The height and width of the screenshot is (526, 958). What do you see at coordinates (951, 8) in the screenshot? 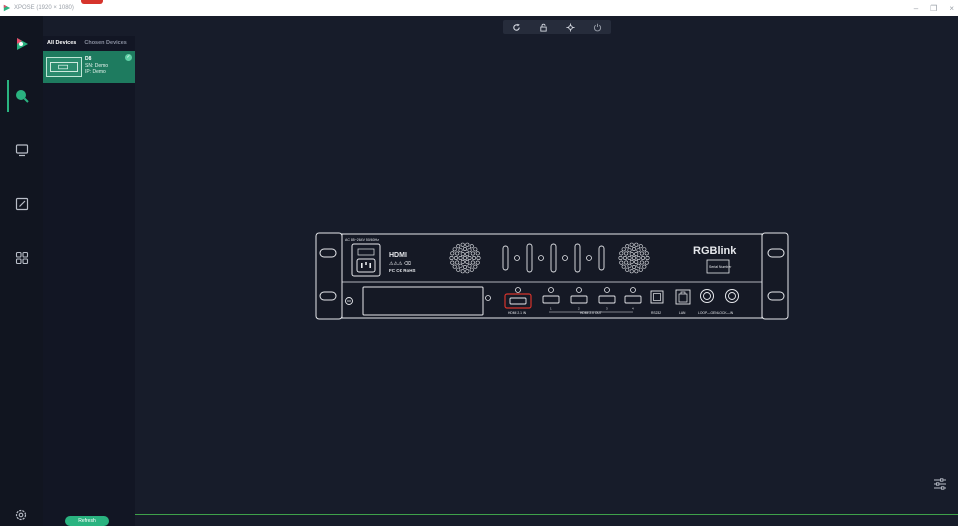
I see `close-button: ×` at bounding box center [951, 8].